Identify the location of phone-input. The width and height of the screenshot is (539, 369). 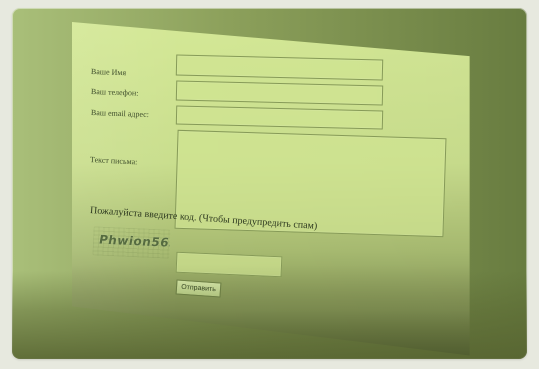
(279, 93).